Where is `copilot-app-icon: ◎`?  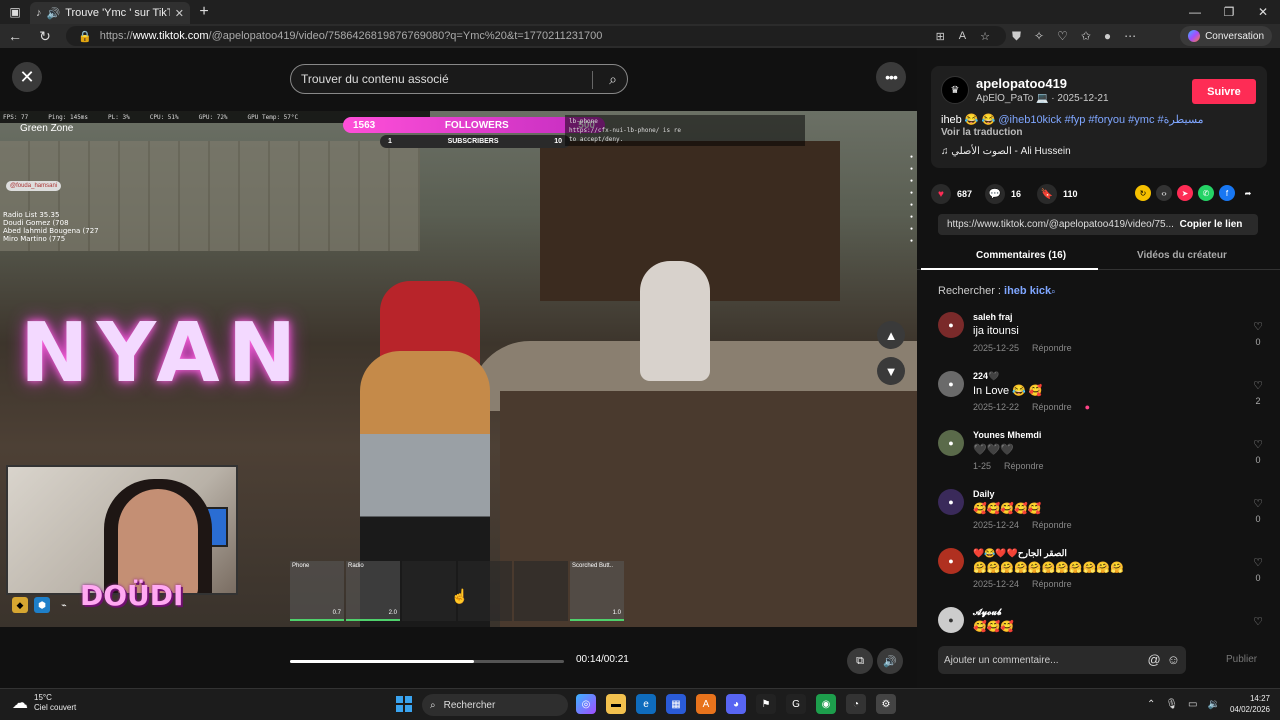
copilot-app-icon: ◎ is located at coordinates (586, 704).